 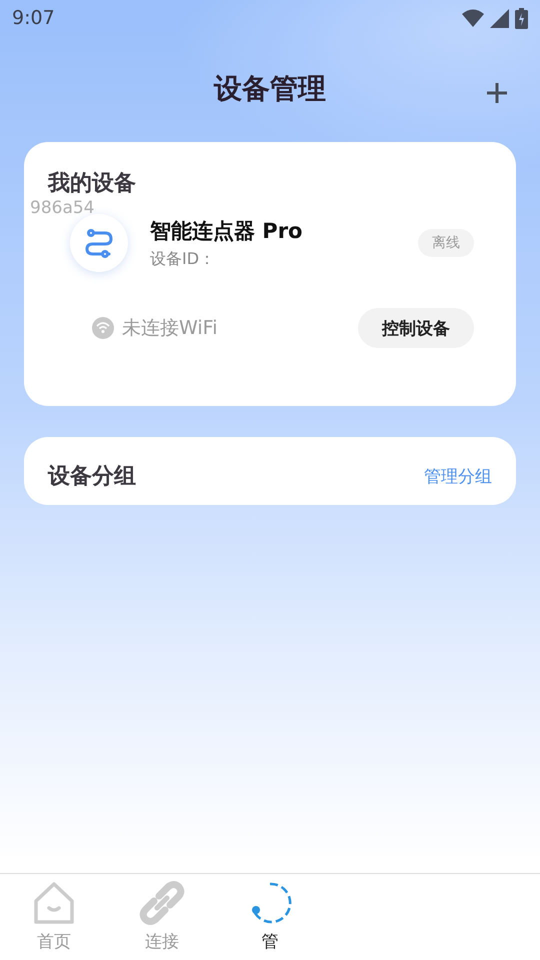 I want to click on link-icon, so click(x=162, y=903).